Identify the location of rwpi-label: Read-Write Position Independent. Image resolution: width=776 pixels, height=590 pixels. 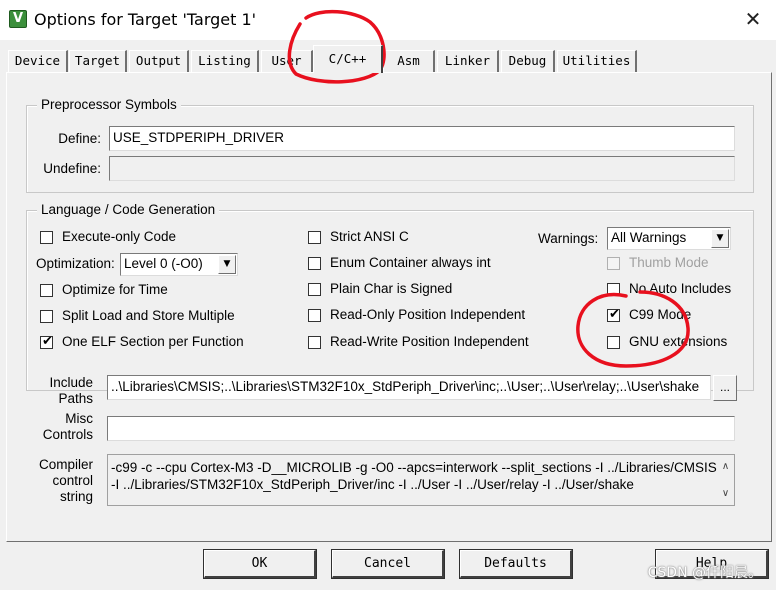
(429, 341).